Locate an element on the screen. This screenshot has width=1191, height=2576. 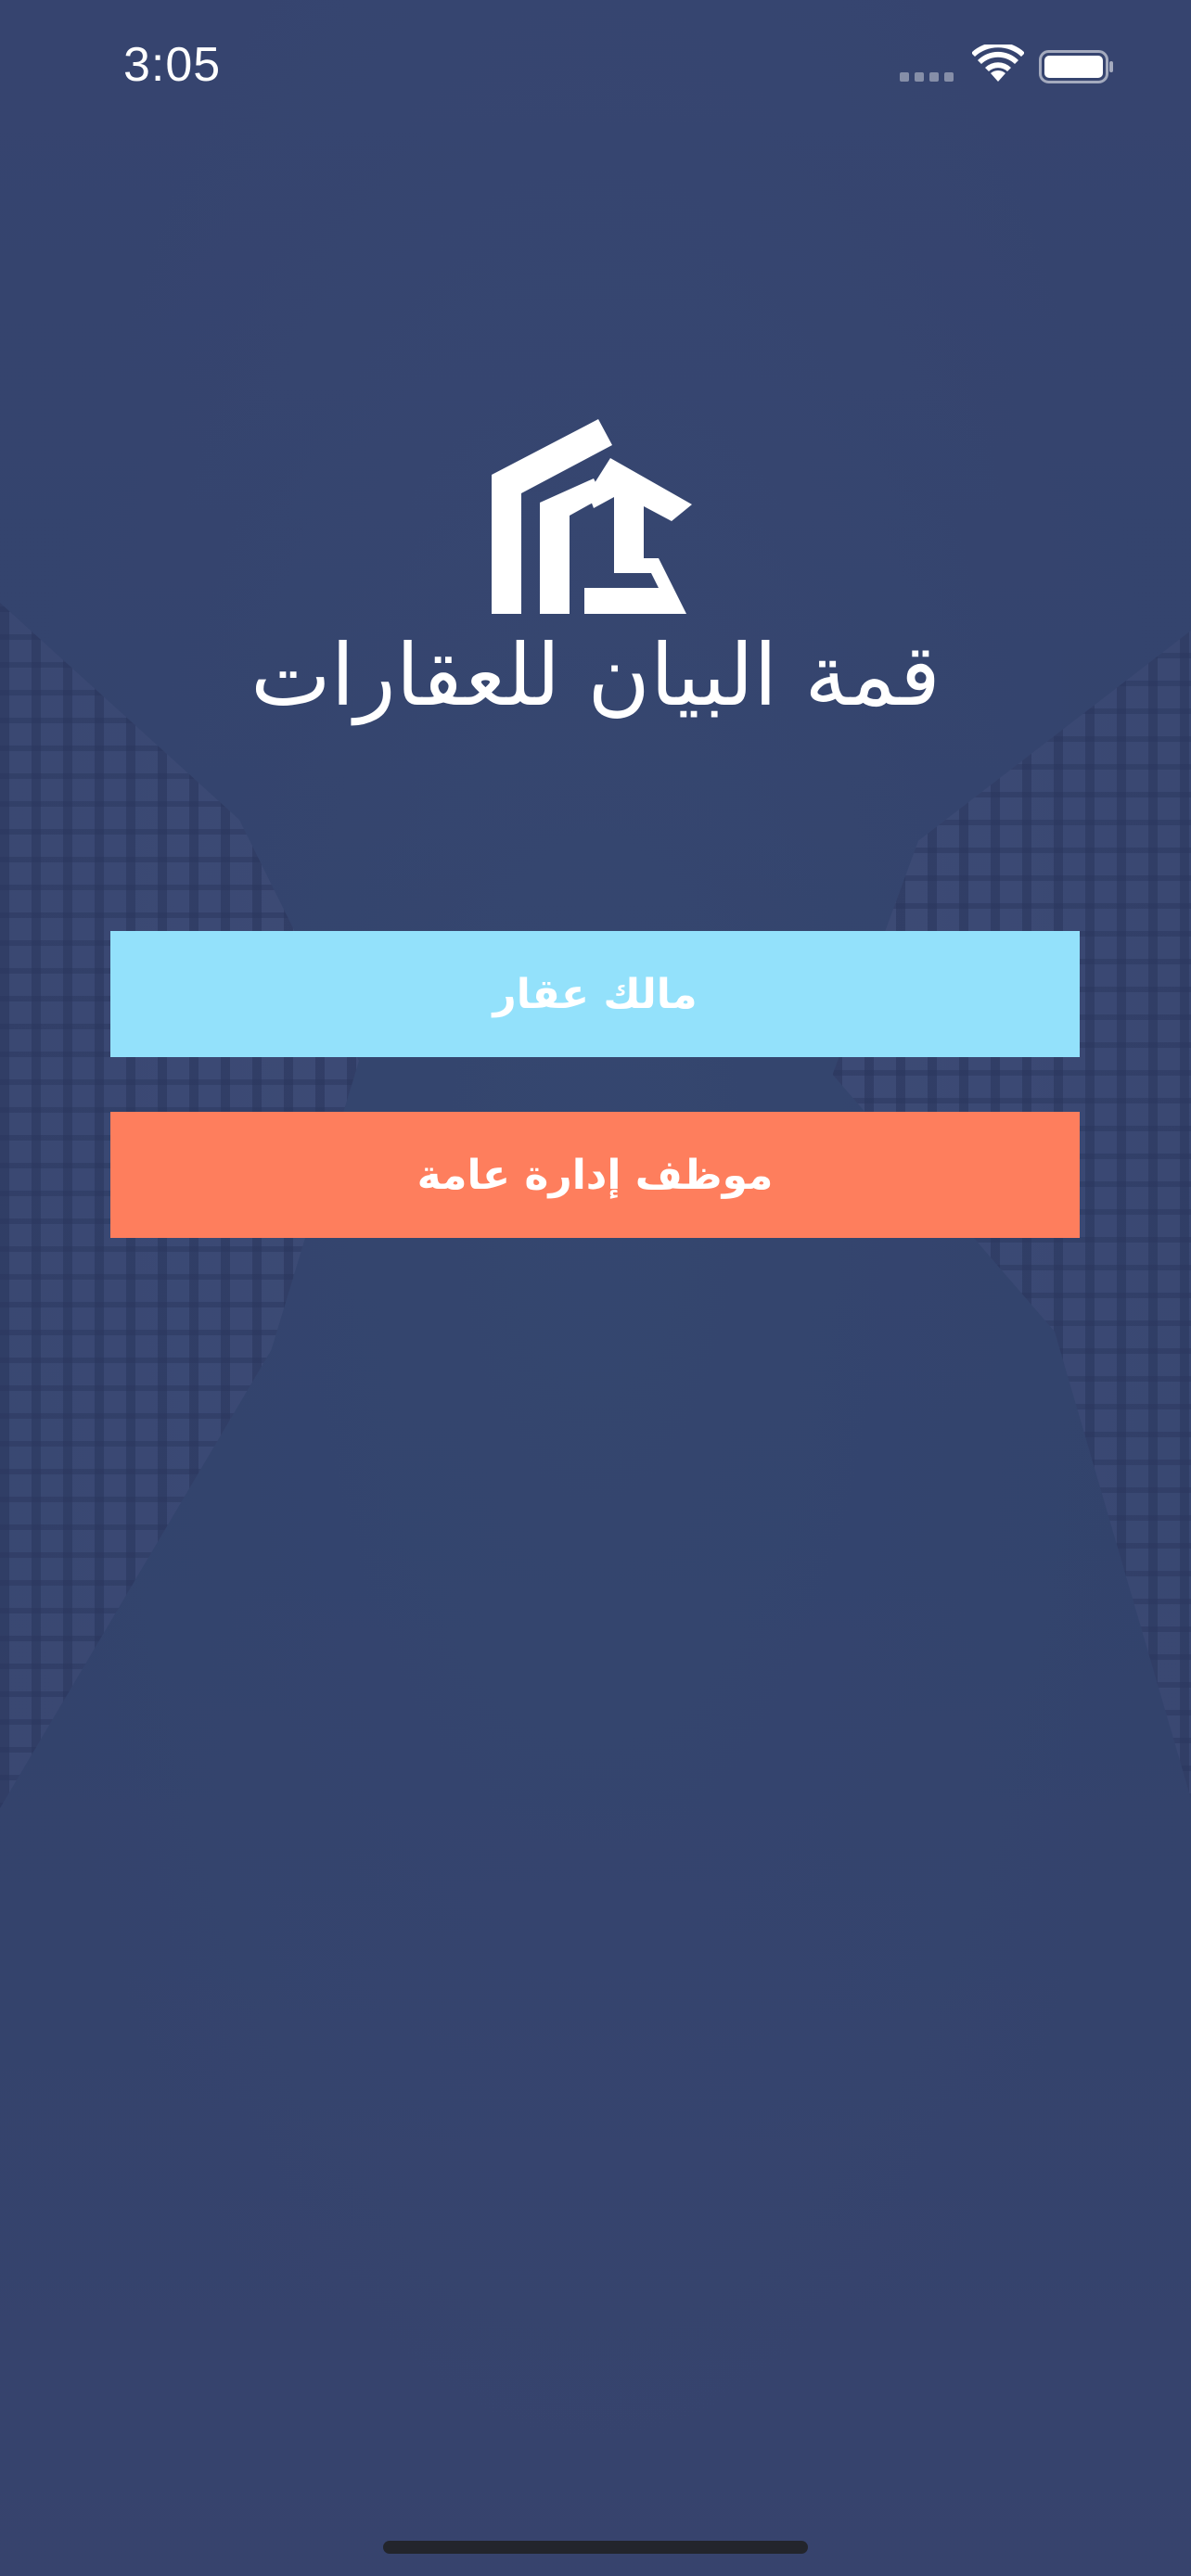
management-employee-label: موظف إدارة عامة is located at coordinates (595, 1175).